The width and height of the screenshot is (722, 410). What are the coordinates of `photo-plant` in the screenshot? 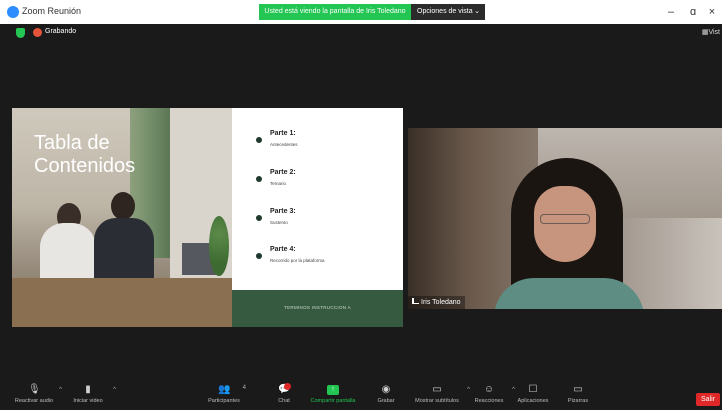 It's located at (219, 246).